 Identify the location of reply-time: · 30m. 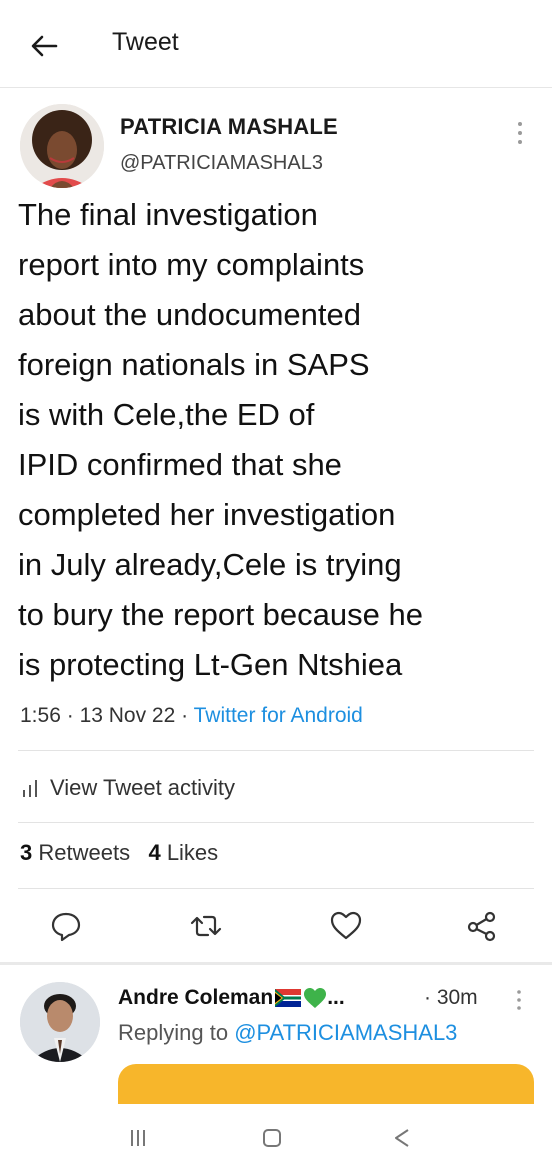
(451, 997).